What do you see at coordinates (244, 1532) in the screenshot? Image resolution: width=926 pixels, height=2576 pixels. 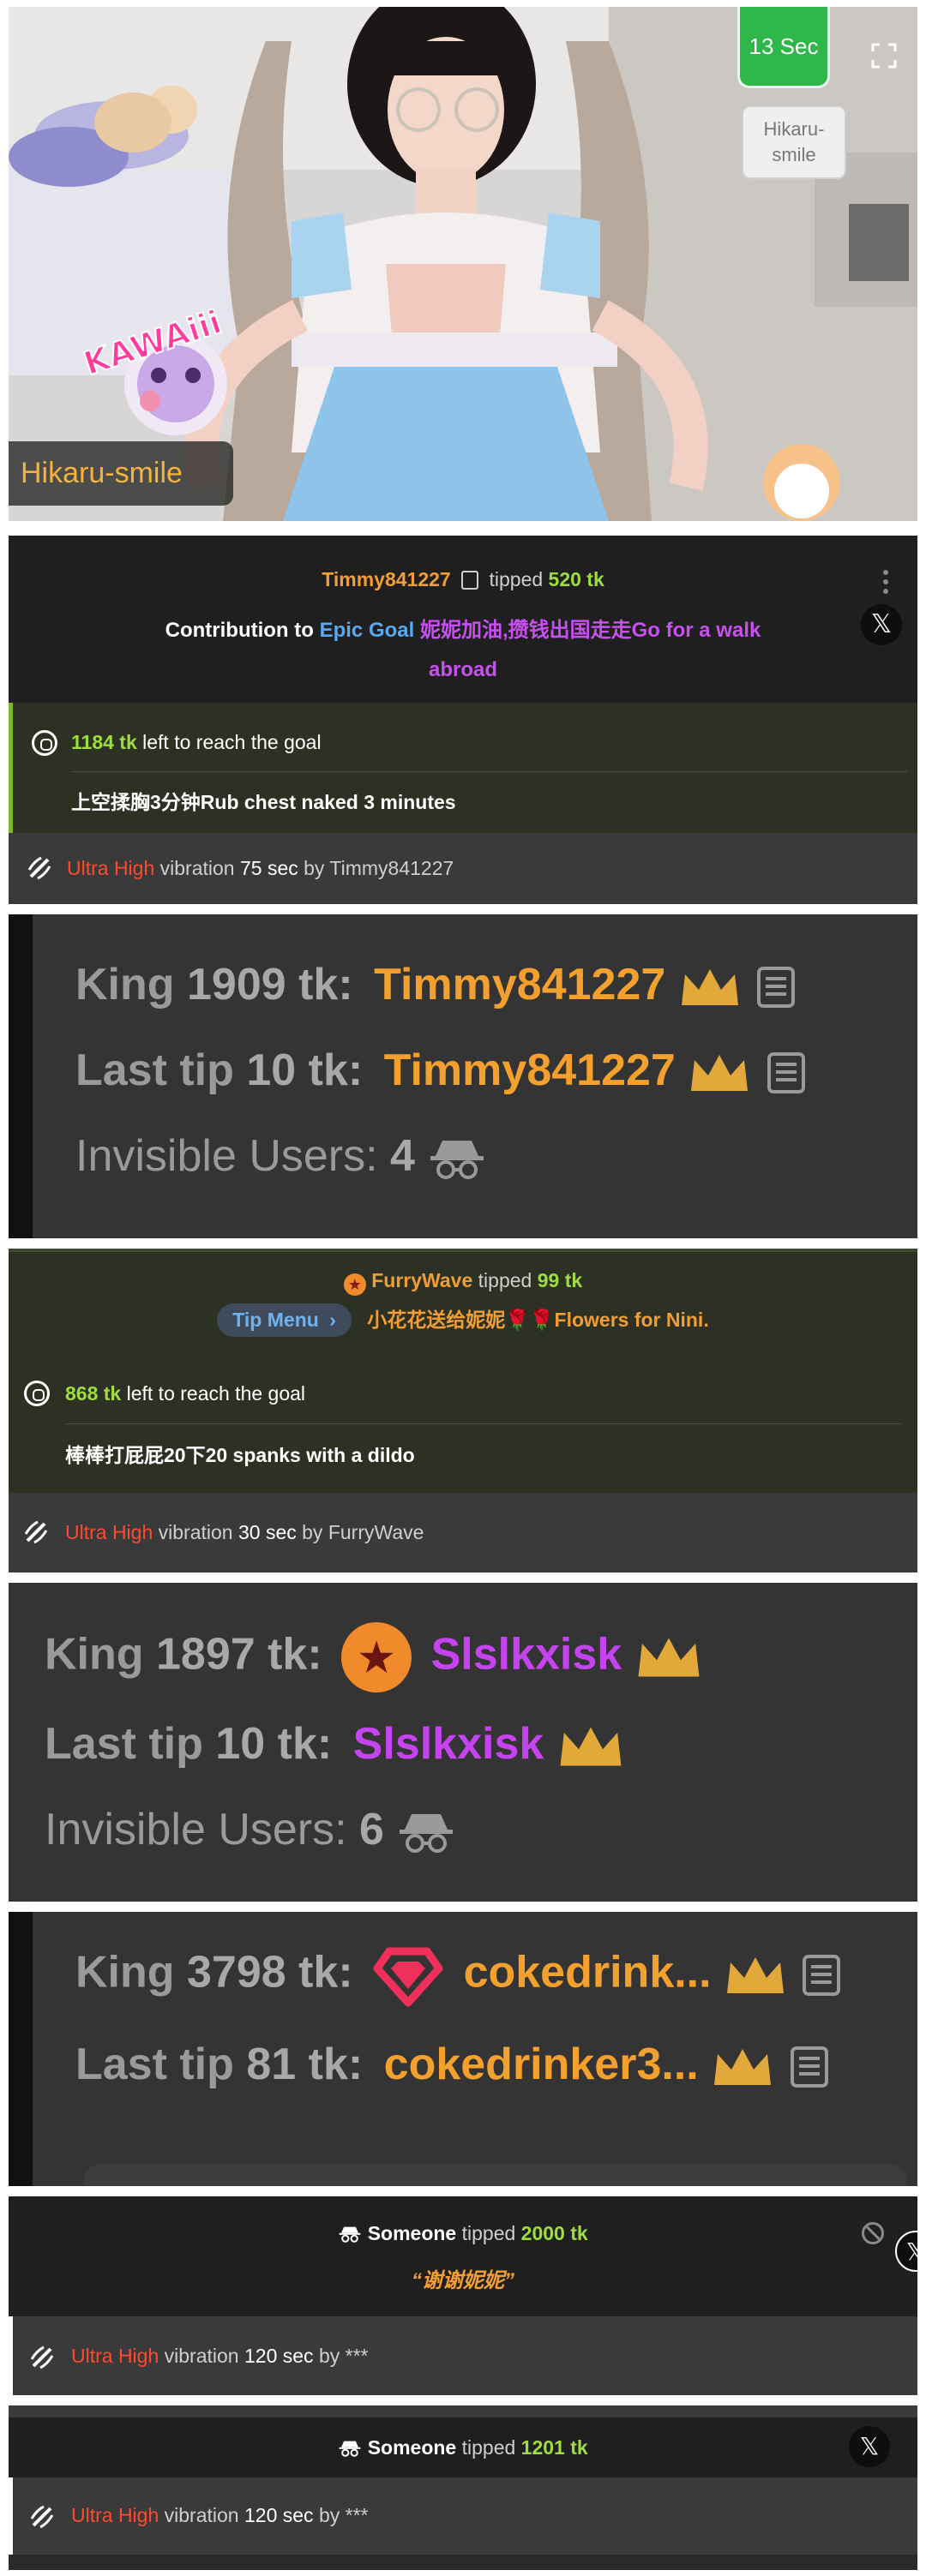 I see `vibration-line: Ultra High vibration 30 sec by FurryWave` at bounding box center [244, 1532].